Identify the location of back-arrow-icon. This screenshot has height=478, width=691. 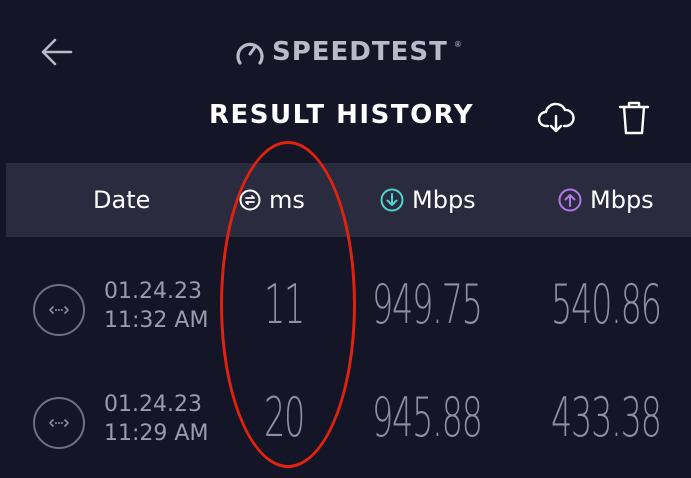
(57, 52).